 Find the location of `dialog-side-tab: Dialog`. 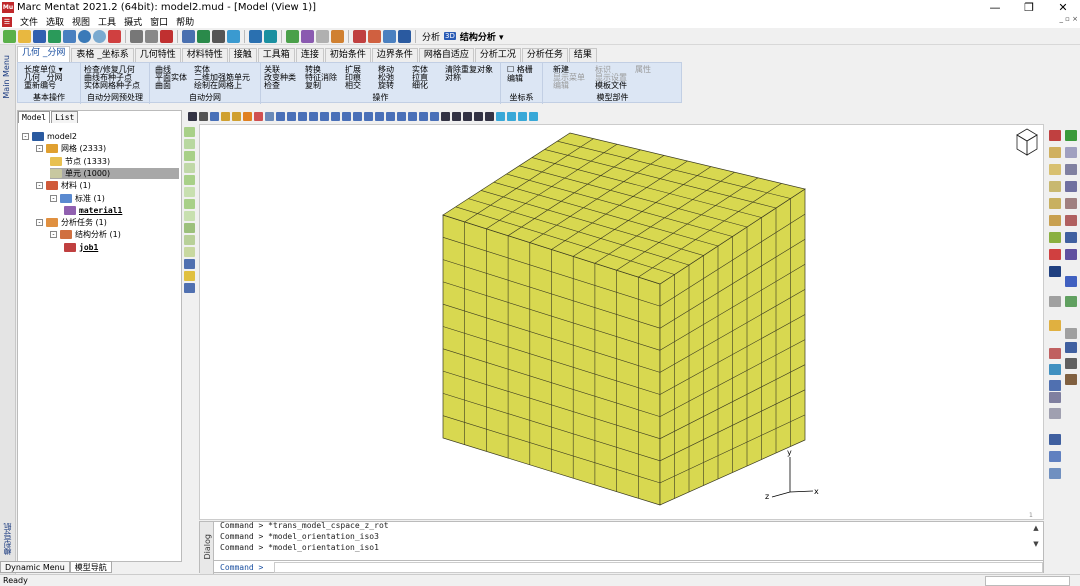

dialog-side-tab: Dialog is located at coordinates (207, 548).